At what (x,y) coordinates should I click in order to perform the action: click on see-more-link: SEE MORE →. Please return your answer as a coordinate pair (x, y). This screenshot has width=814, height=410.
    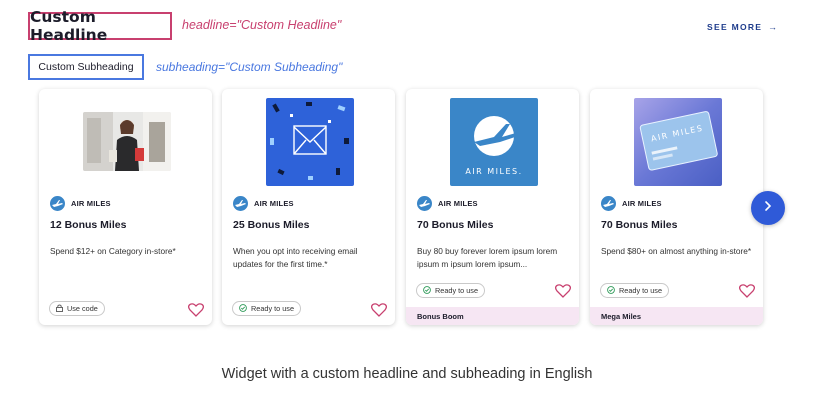
    Looking at the image, I should click on (742, 27).